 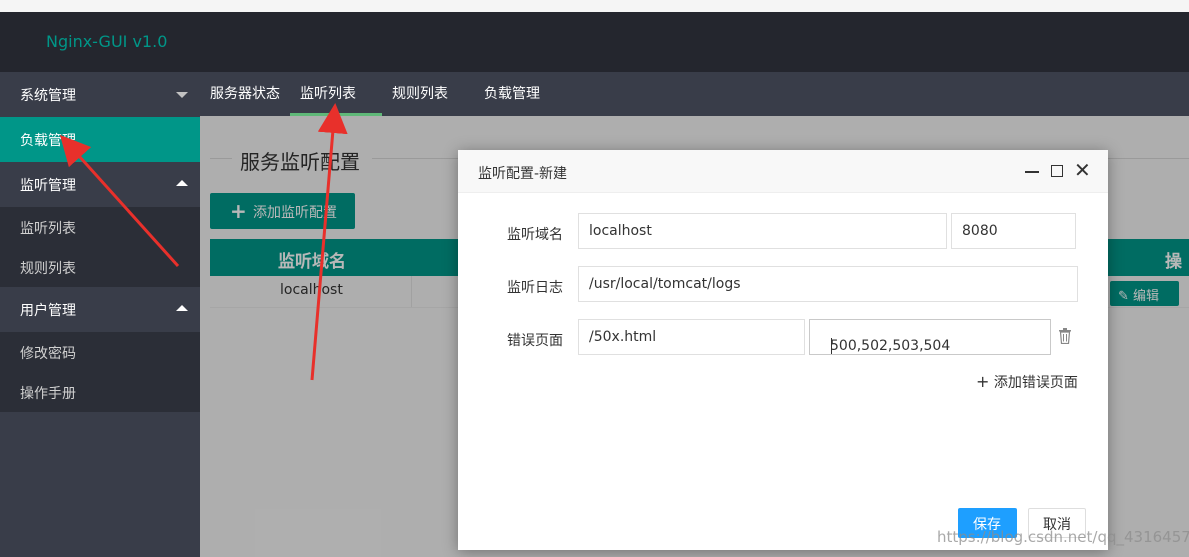 What do you see at coordinates (48, 96) in the screenshot?
I see `sidebar-group-label: 系统管理` at bounding box center [48, 96].